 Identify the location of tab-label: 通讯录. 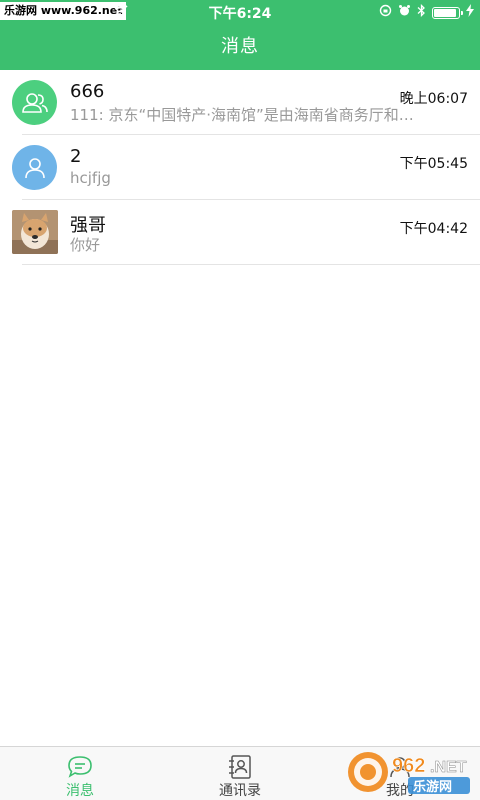
(240, 791).